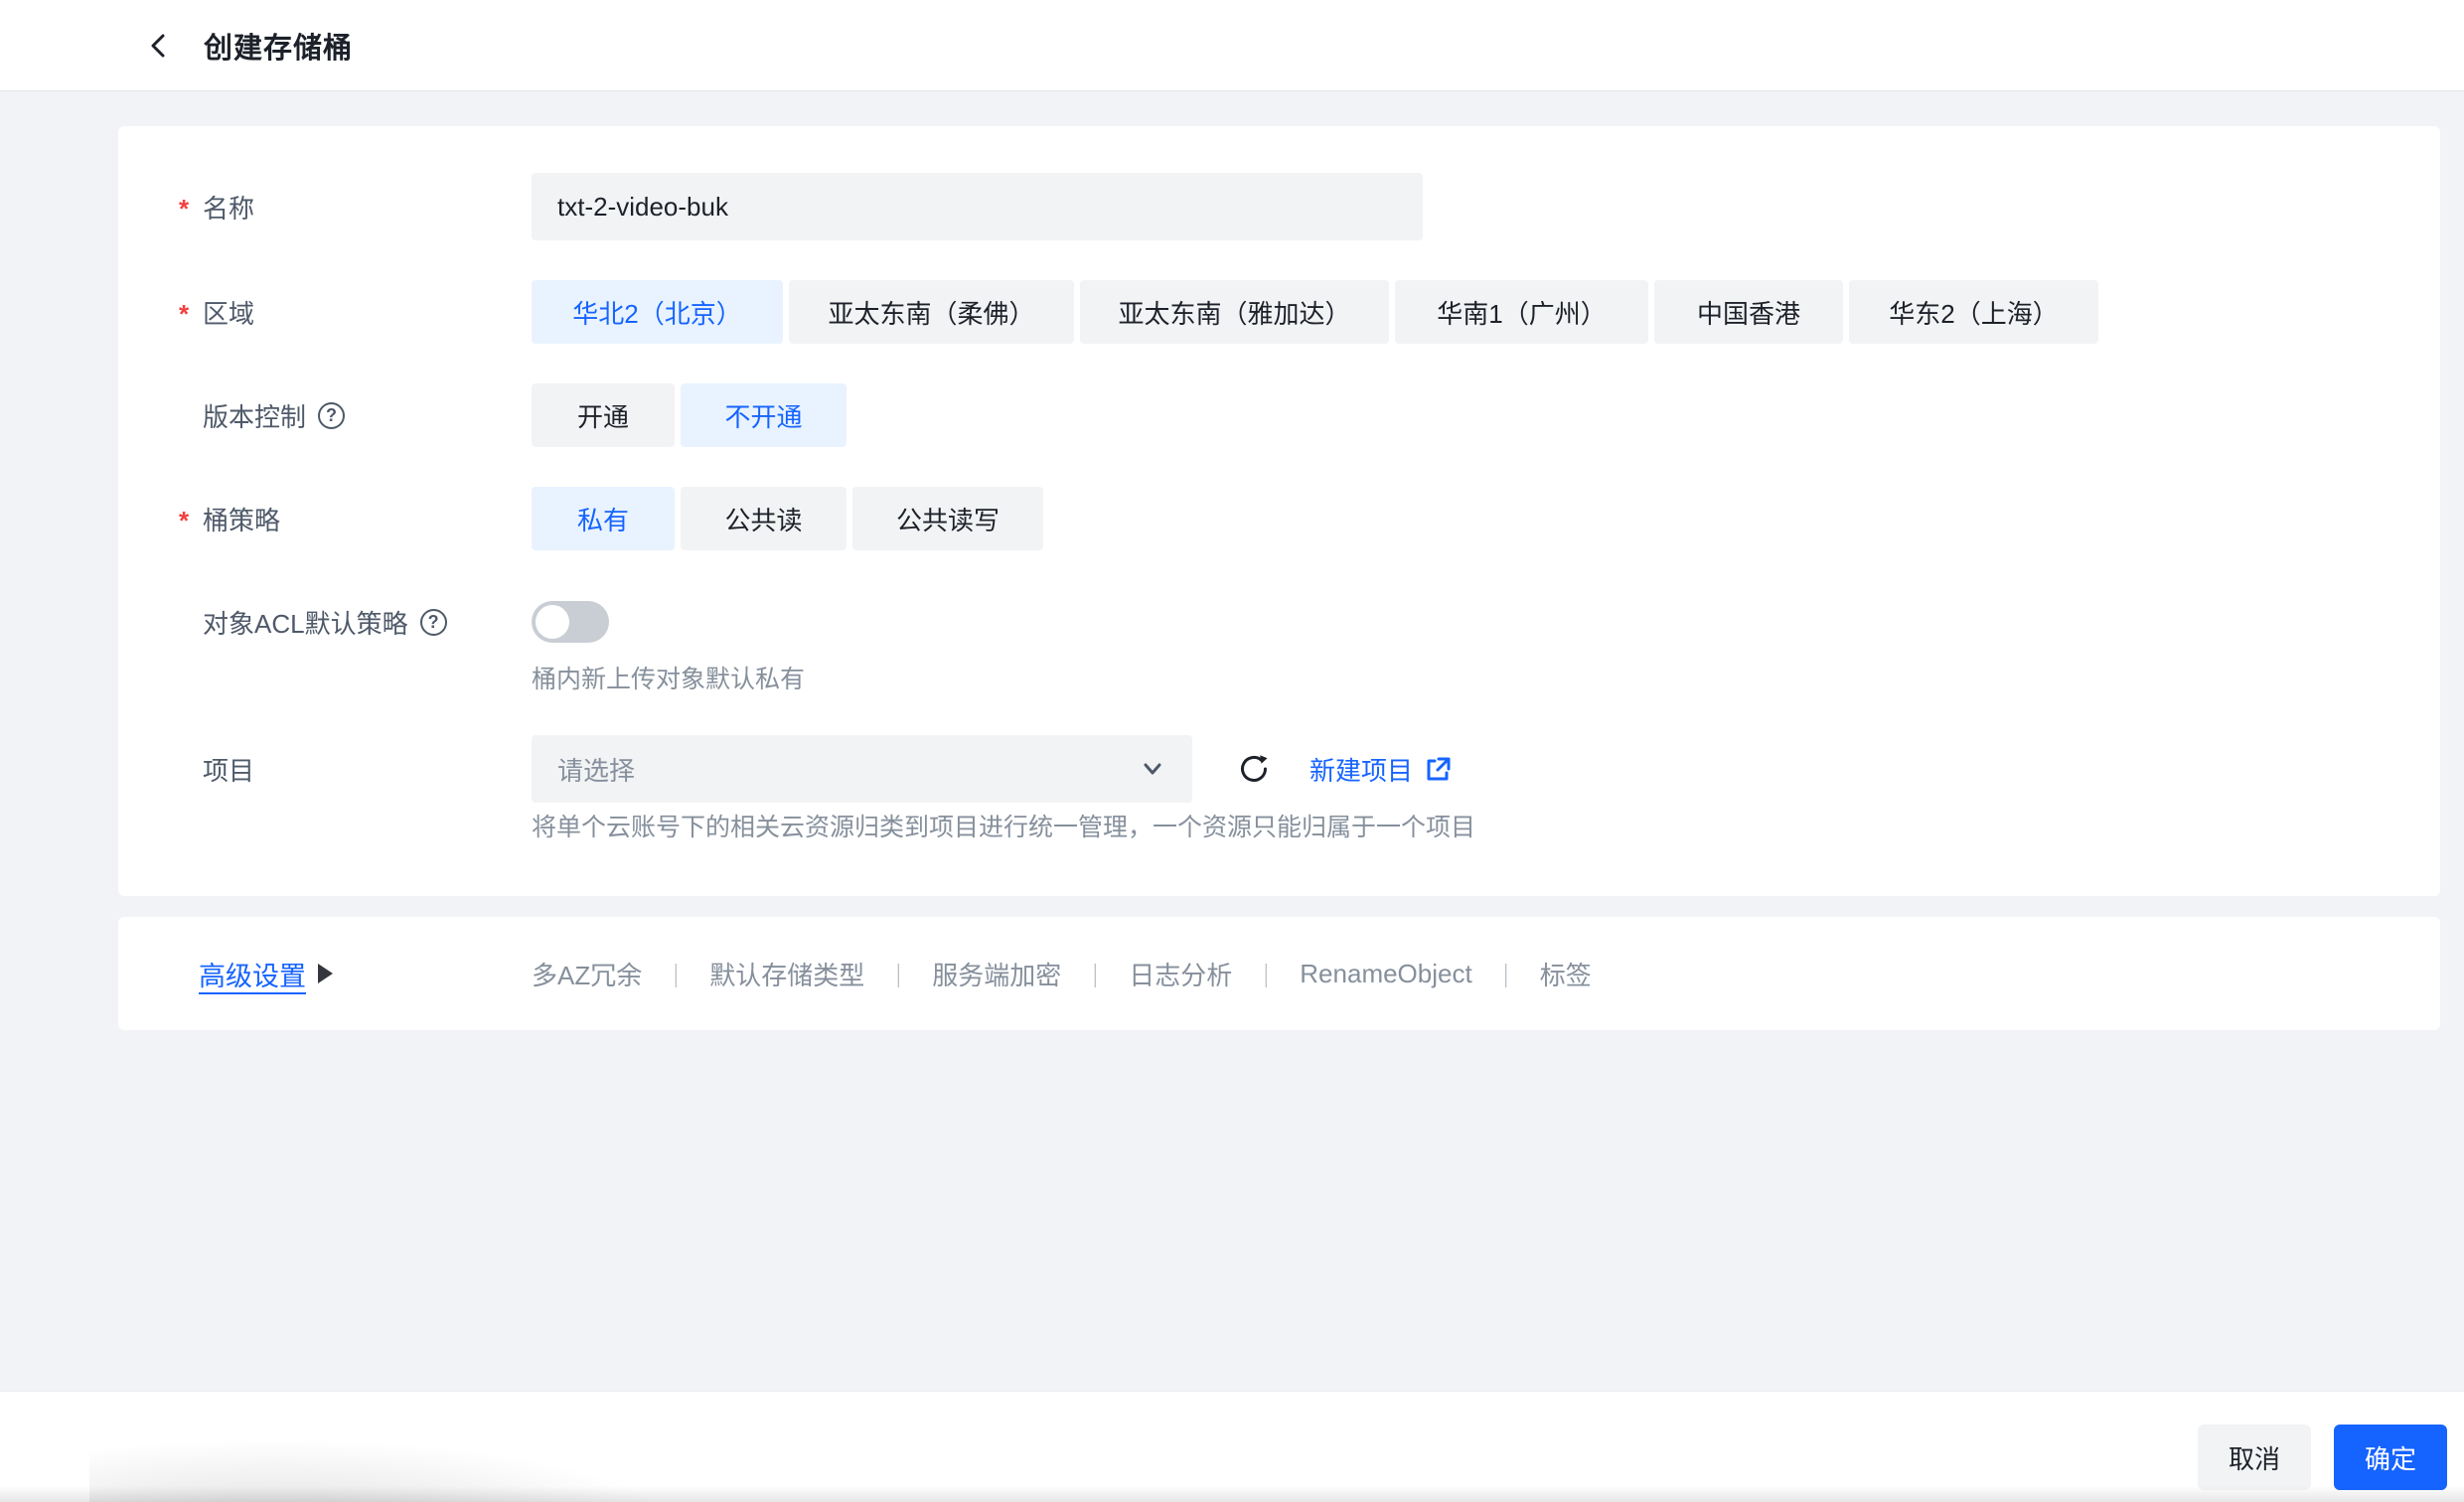  What do you see at coordinates (1362, 770) in the screenshot?
I see `new-project-link-text: 新建项目` at bounding box center [1362, 770].